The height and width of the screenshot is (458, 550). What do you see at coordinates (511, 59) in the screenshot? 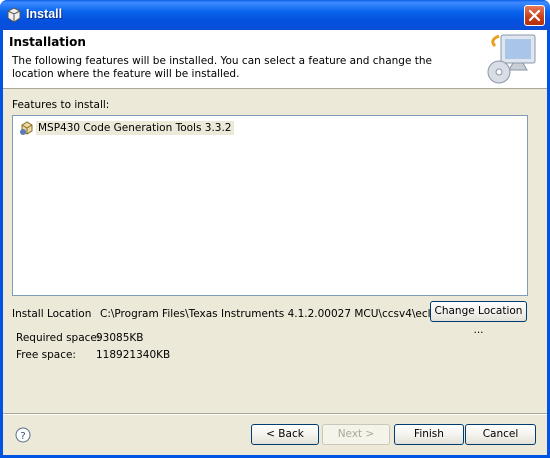
I see `computer-cd-icon` at bounding box center [511, 59].